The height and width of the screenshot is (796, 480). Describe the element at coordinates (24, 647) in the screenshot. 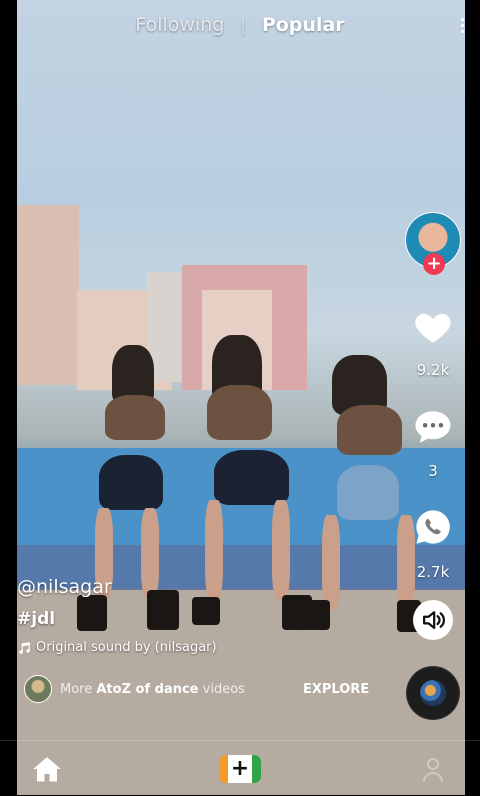

I see `music-note-icon` at that location.